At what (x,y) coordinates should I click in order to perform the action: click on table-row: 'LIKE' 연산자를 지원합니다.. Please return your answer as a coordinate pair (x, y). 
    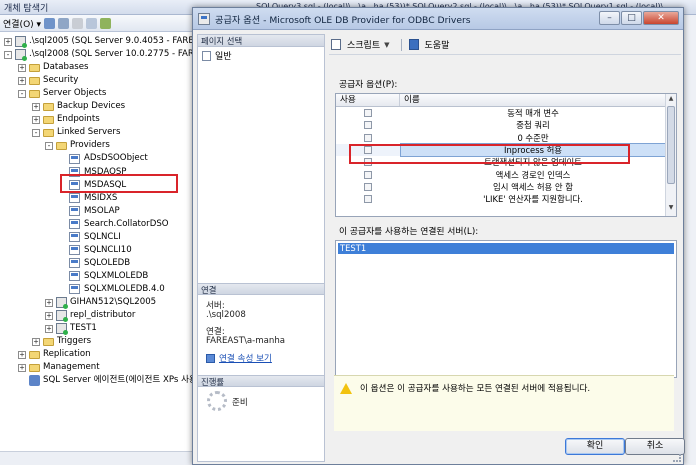
    Looking at the image, I should click on (506, 199).